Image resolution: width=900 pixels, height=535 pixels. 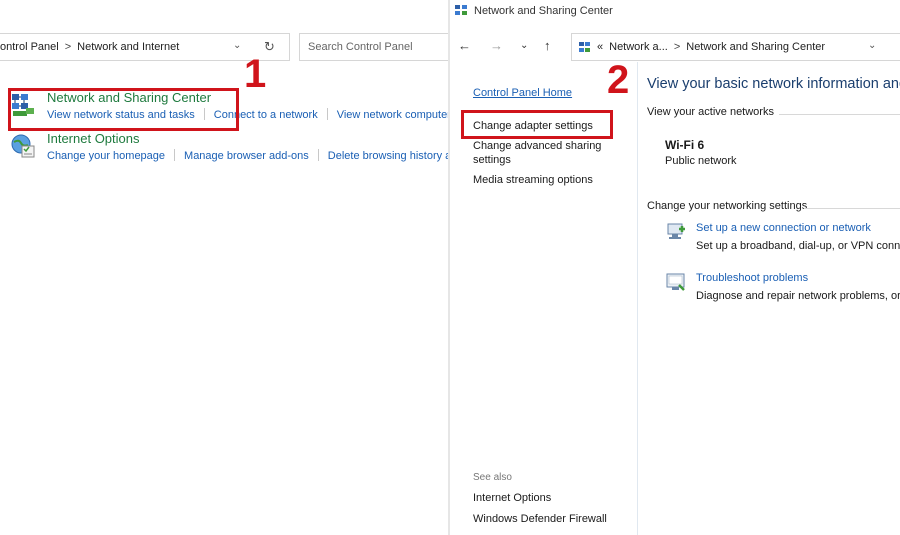 What do you see at coordinates (773, 84) in the screenshot?
I see `page-heading: View your basic network information and` at bounding box center [773, 84].